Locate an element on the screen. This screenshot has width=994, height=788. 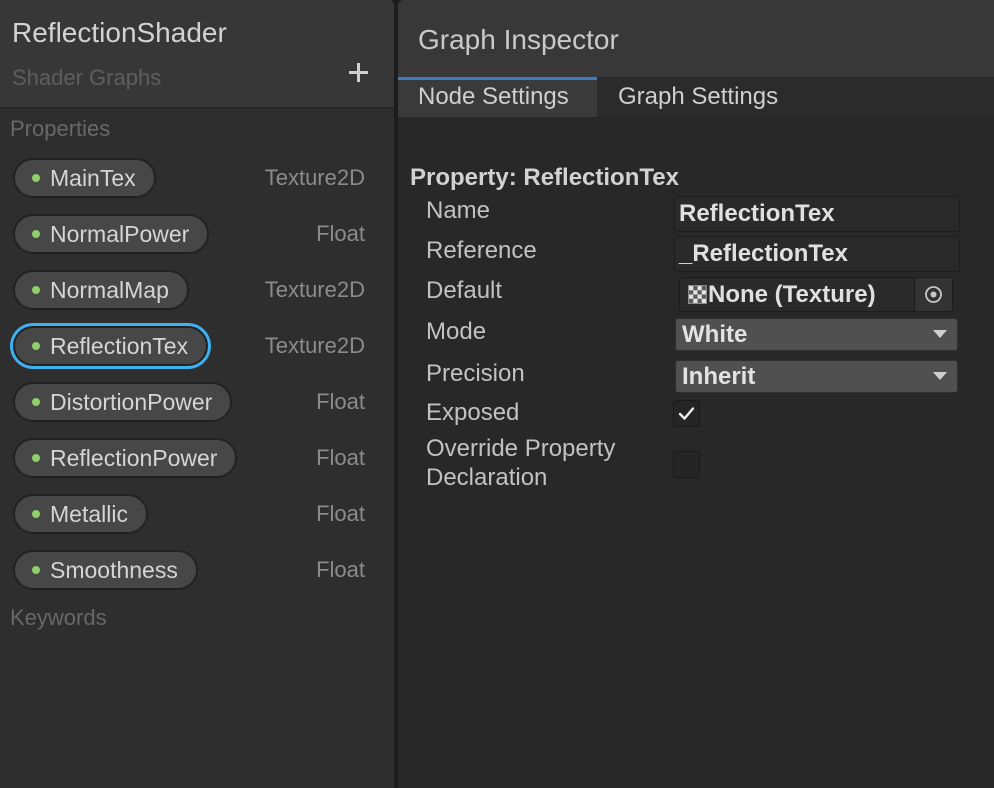
reference-field: _ReflectionTex is located at coordinates (817, 254).